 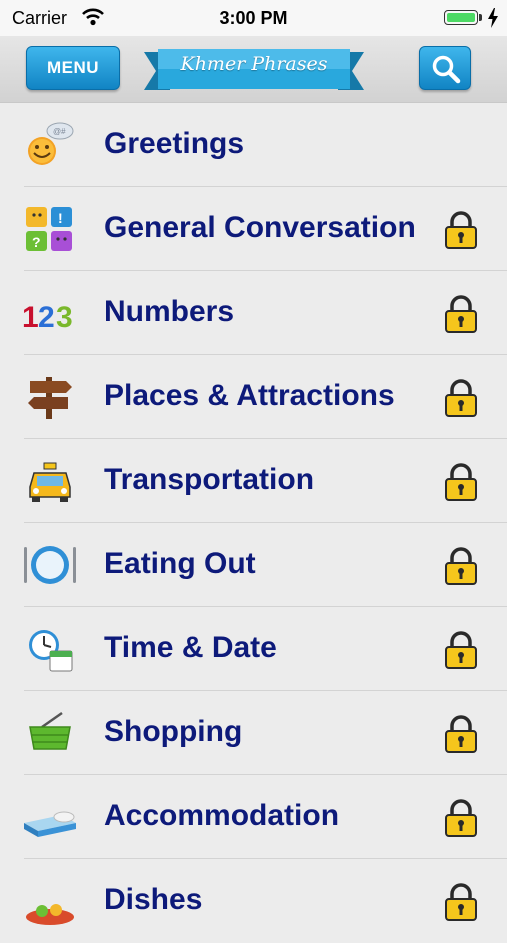 What do you see at coordinates (253, 901) in the screenshot?
I see `list-item-dishes: Dishes` at bounding box center [253, 901].